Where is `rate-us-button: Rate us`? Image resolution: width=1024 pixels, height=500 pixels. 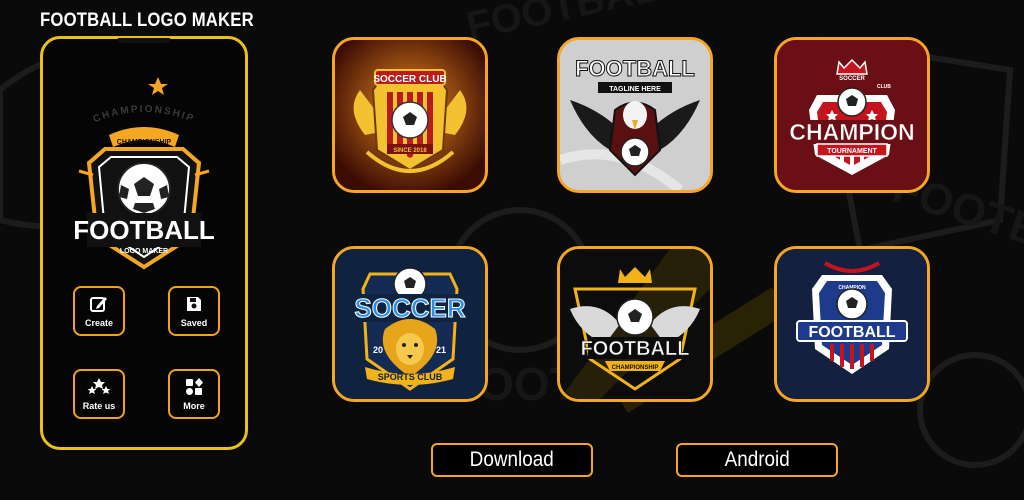 rate-us-button: Rate us is located at coordinates (99, 394).